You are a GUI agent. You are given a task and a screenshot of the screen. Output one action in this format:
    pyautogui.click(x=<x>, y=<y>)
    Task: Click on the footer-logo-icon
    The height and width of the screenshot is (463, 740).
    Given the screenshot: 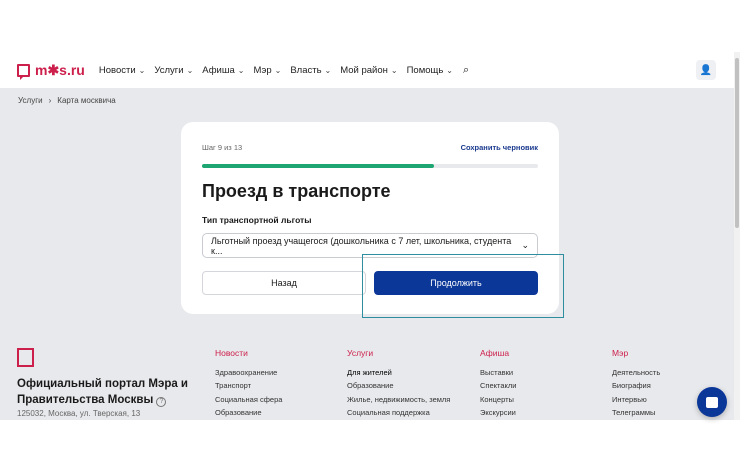 What is the action you would take?
    pyautogui.click(x=25, y=357)
    